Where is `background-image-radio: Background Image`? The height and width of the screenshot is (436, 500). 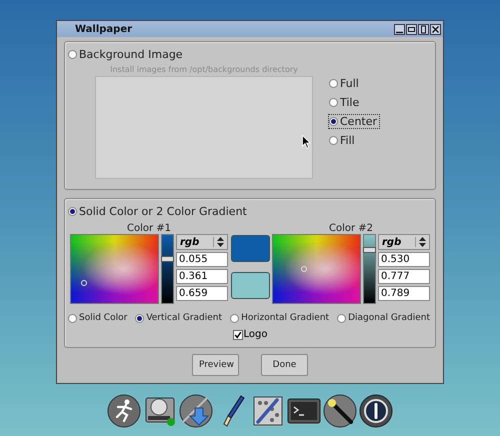
background-image-radio: Background Image is located at coordinates (126, 54).